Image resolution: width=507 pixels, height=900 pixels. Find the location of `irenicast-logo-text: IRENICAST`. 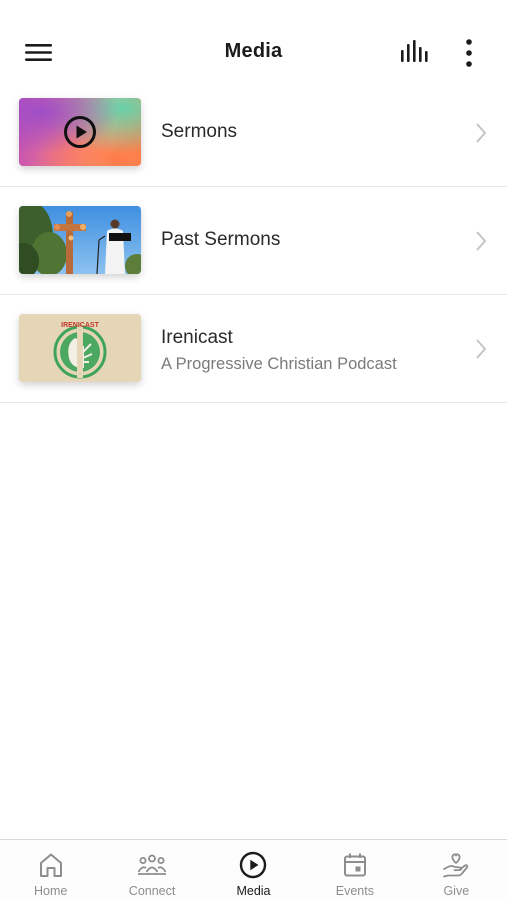

irenicast-logo-text: IRENICAST is located at coordinates (80, 325).